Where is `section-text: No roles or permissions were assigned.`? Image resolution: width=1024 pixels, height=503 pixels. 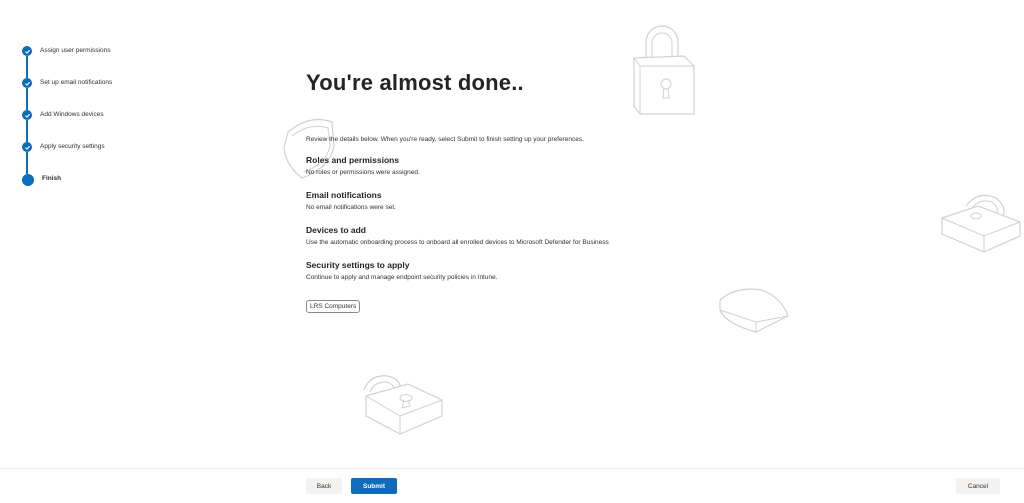
section-text: No roles or permissions were assigned. is located at coordinates (363, 172).